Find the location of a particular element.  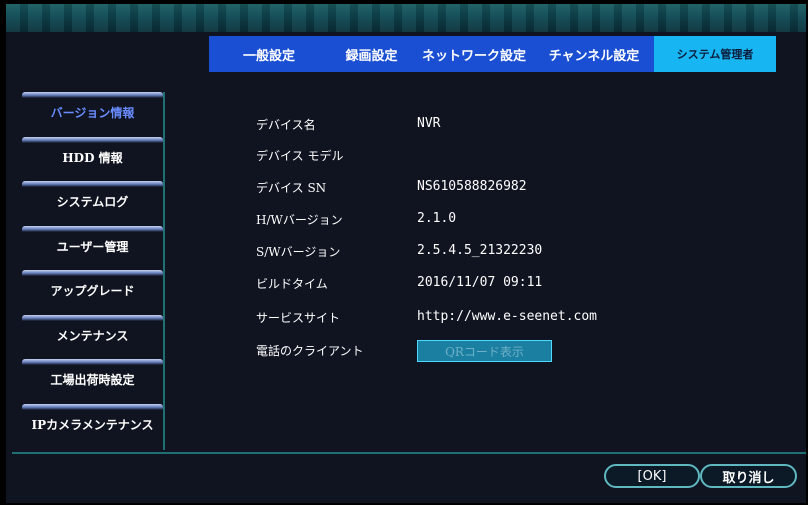

hw-version-label: H/Wバージョン is located at coordinates (299, 220).